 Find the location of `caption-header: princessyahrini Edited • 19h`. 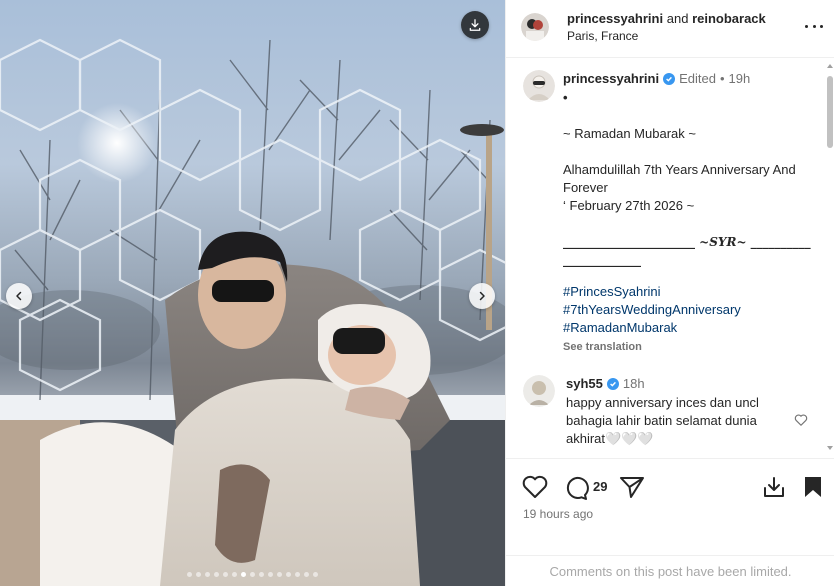

caption-header: princessyahrini Edited • 19h is located at coordinates (656, 78).